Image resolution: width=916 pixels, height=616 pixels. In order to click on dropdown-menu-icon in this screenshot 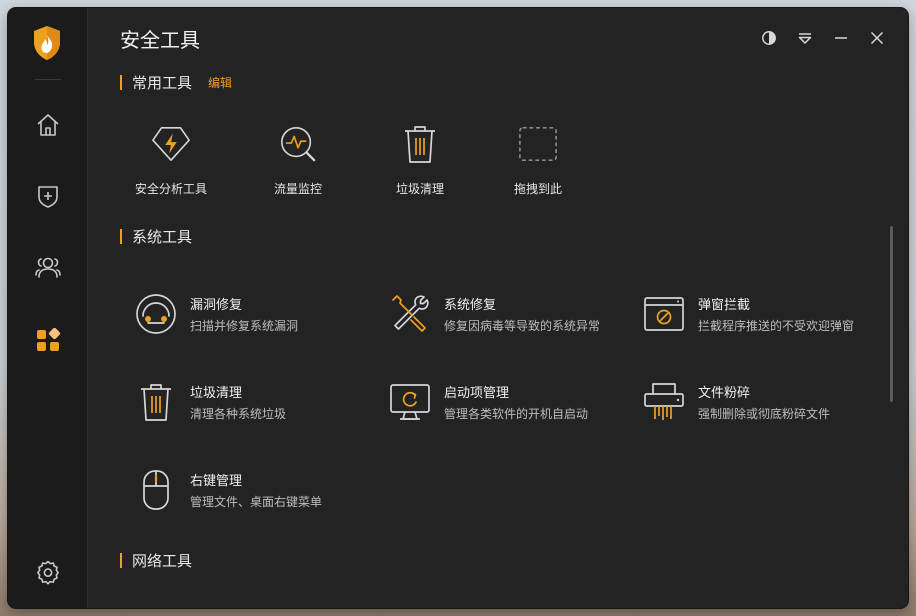, I will do `click(805, 38)`.